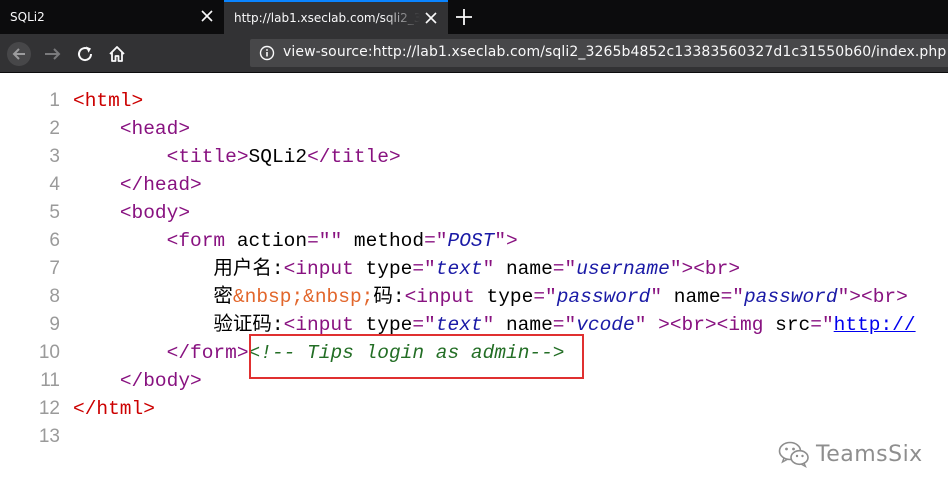 This screenshot has width=948, height=492. What do you see at coordinates (793, 325) in the screenshot?
I see `source-token: src` at bounding box center [793, 325].